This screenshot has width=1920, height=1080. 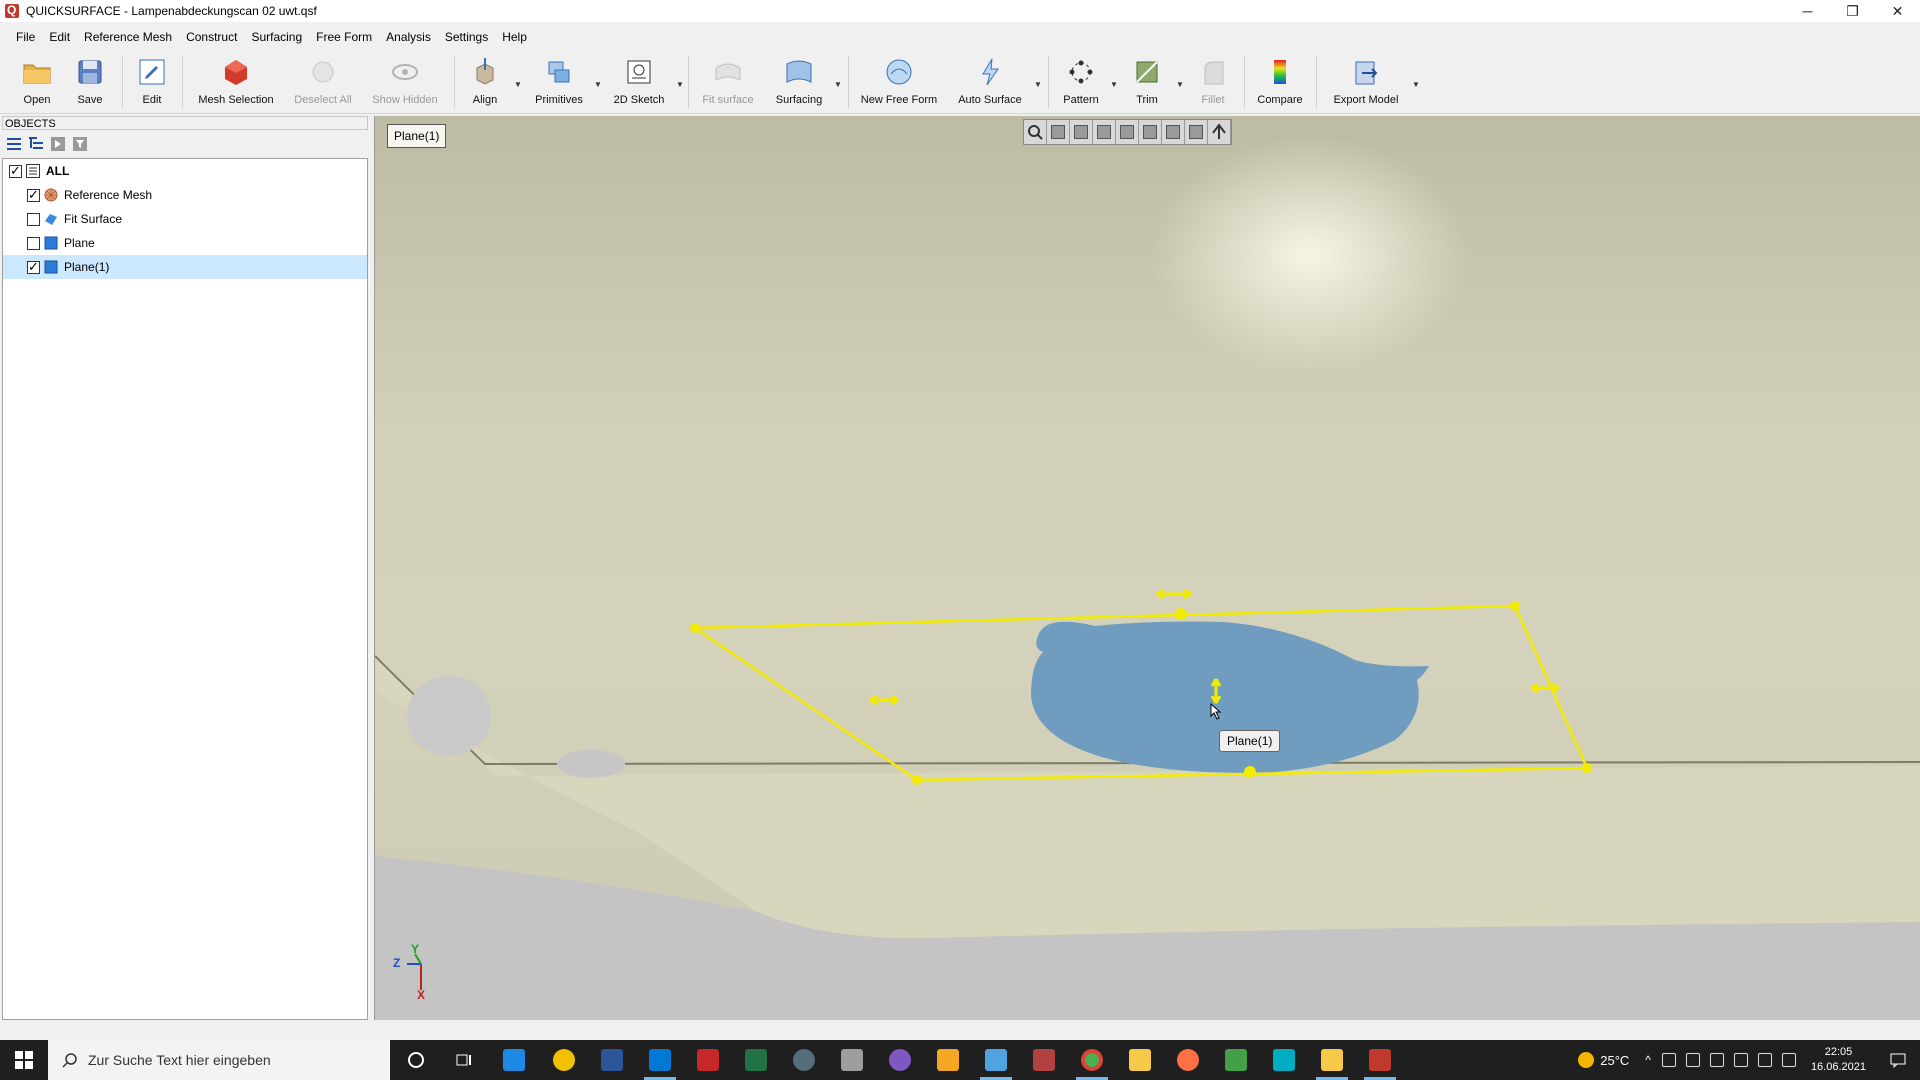 What do you see at coordinates (219, 1060) in the screenshot?
I see `taskbar-search: Zur Suche Text hier eingeben` at bounding box center [219, 1060].